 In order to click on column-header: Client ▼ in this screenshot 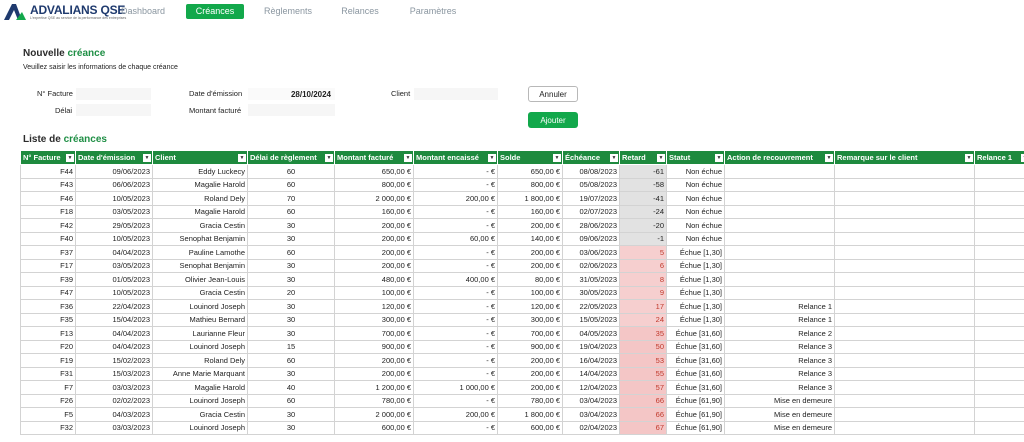, I will do `click(200, 157)`.